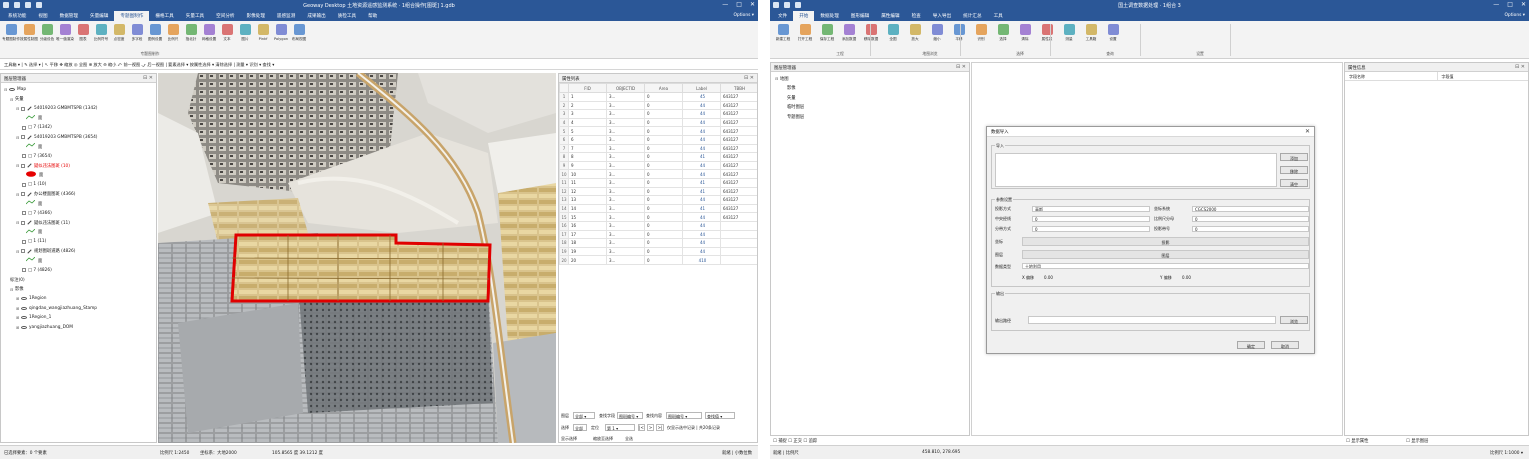 The width and height of the screenshot is (1529, 459). I want to click on close-icon: ⊟ ✕, so click(1520, 67).